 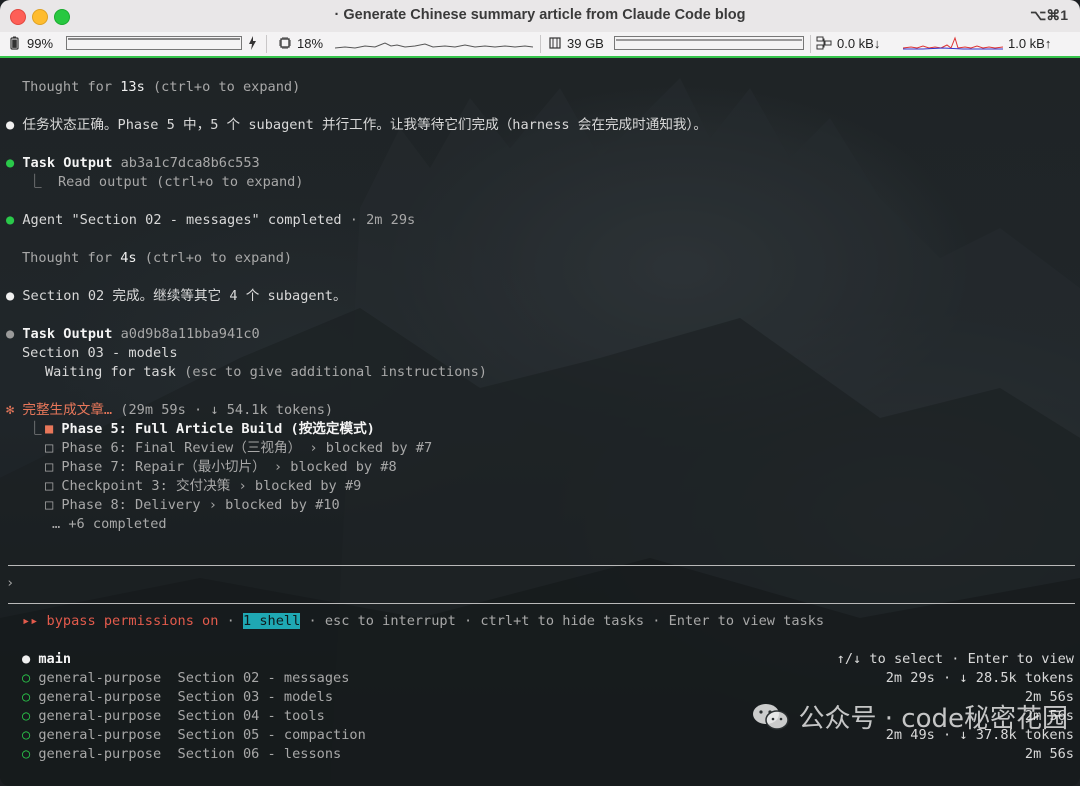 I want to click on battery-graph, so click(x=154, y=43).